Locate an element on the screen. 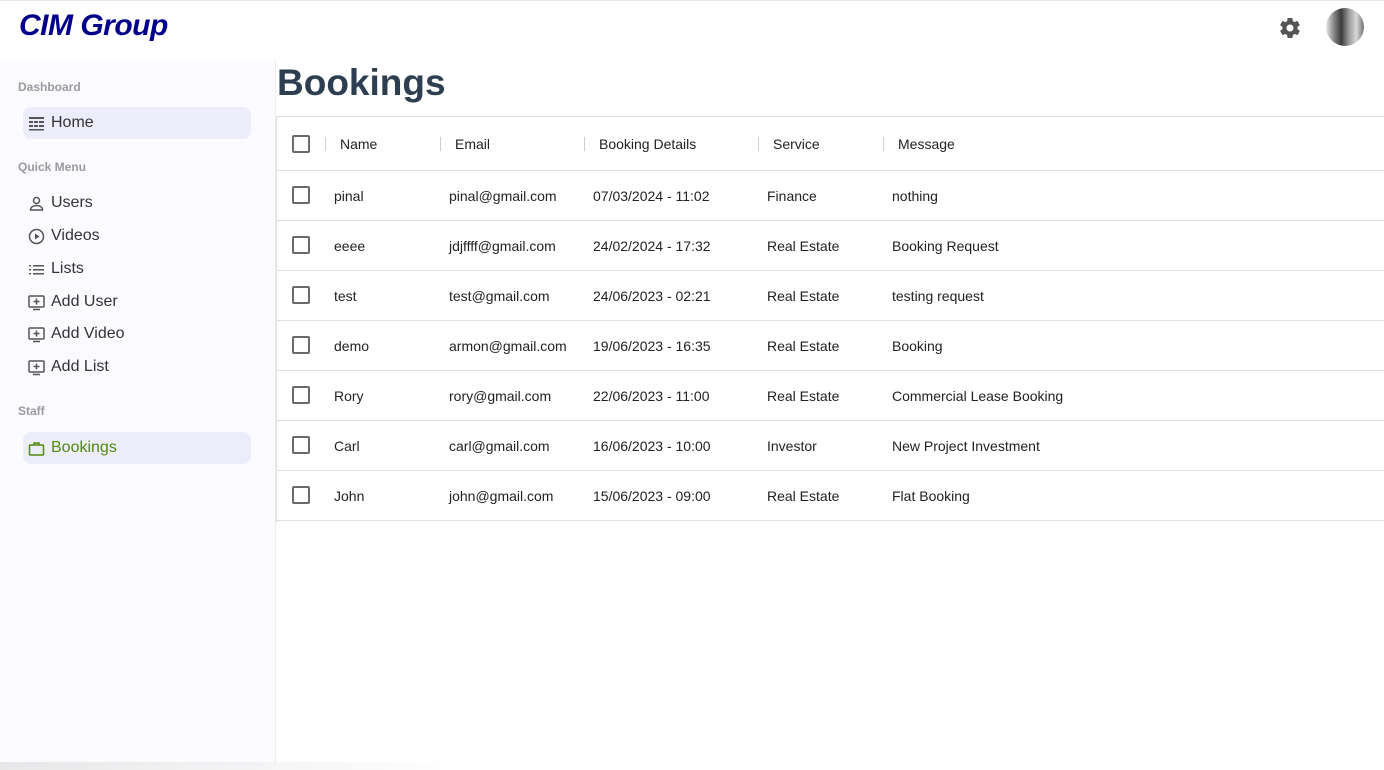 The width and height of the screenshot is (1384, 770). cell-message: Commercial Lease Booking is located at coordinates (978, 395).